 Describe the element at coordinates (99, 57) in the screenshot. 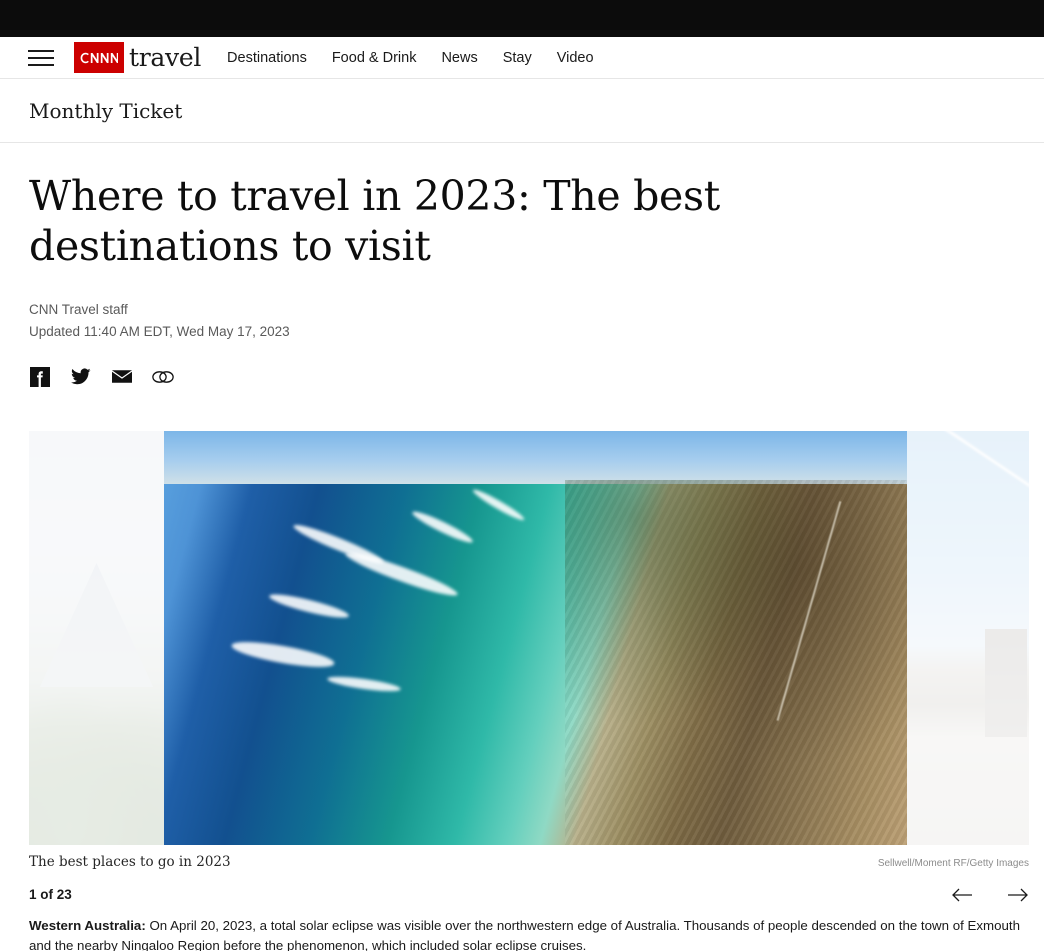

I see `cnn-logo-icon` at that location.